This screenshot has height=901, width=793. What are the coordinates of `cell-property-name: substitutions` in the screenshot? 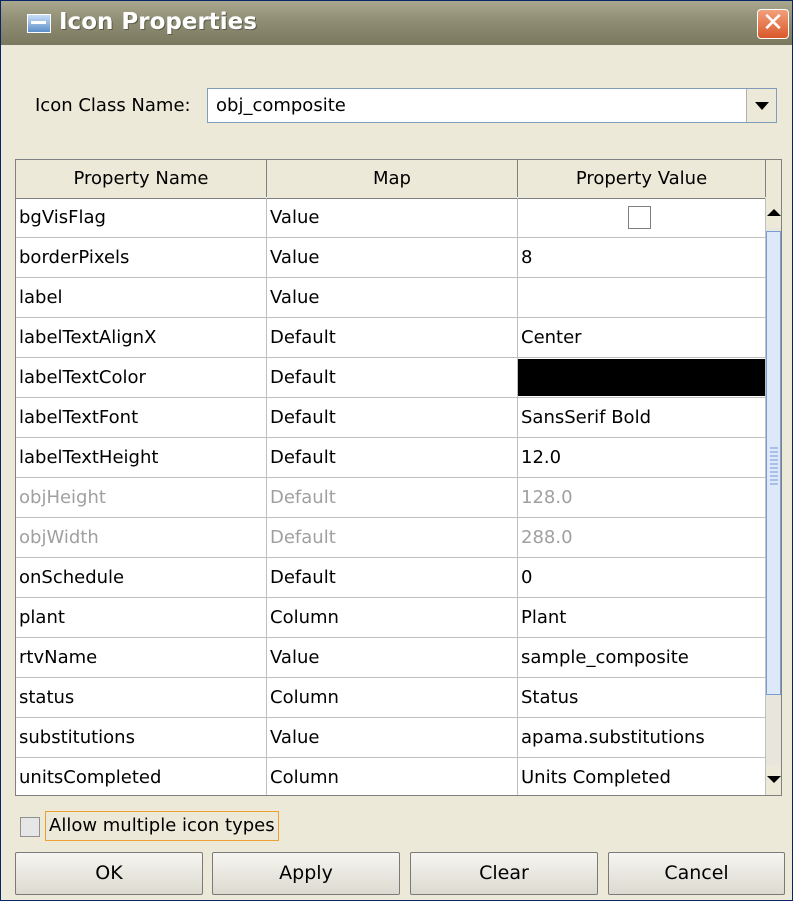 It's located at (141, 737).